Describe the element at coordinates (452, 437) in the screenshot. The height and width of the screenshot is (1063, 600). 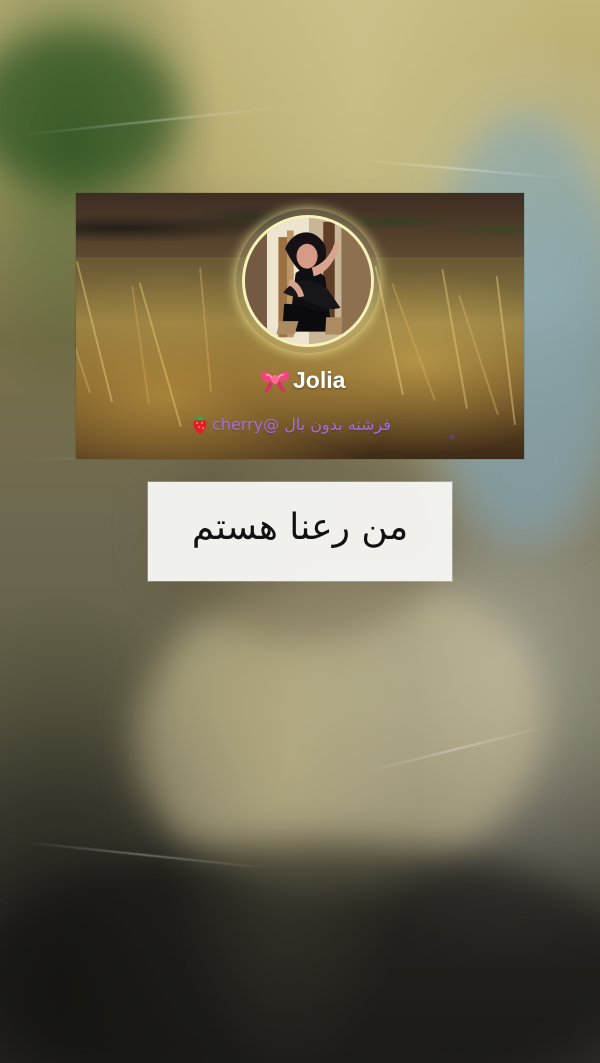
I see `small-sparkle-icon: ✦` at that location.